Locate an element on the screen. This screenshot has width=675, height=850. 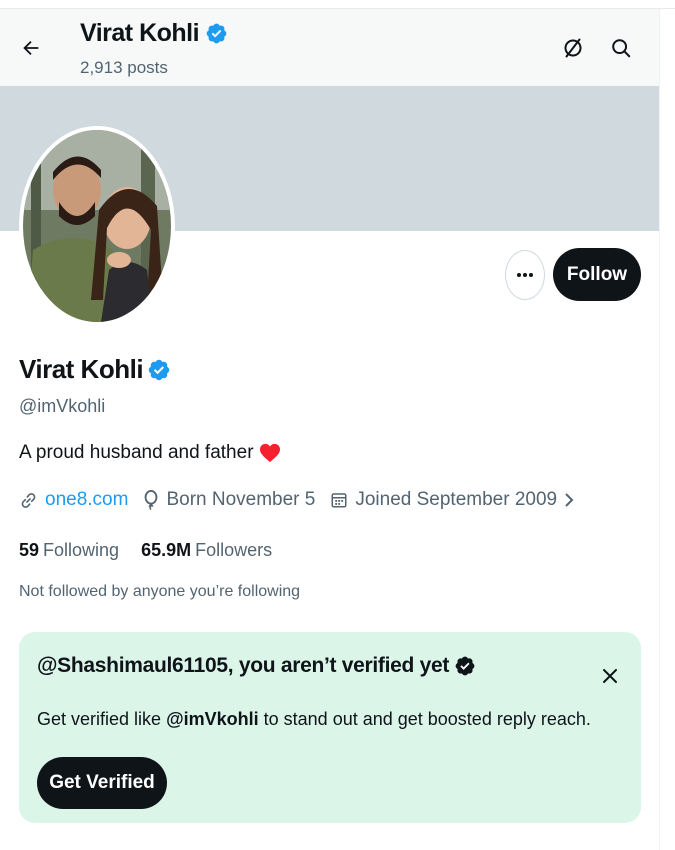
red-heart-icon is located at coordinates (269, 453).